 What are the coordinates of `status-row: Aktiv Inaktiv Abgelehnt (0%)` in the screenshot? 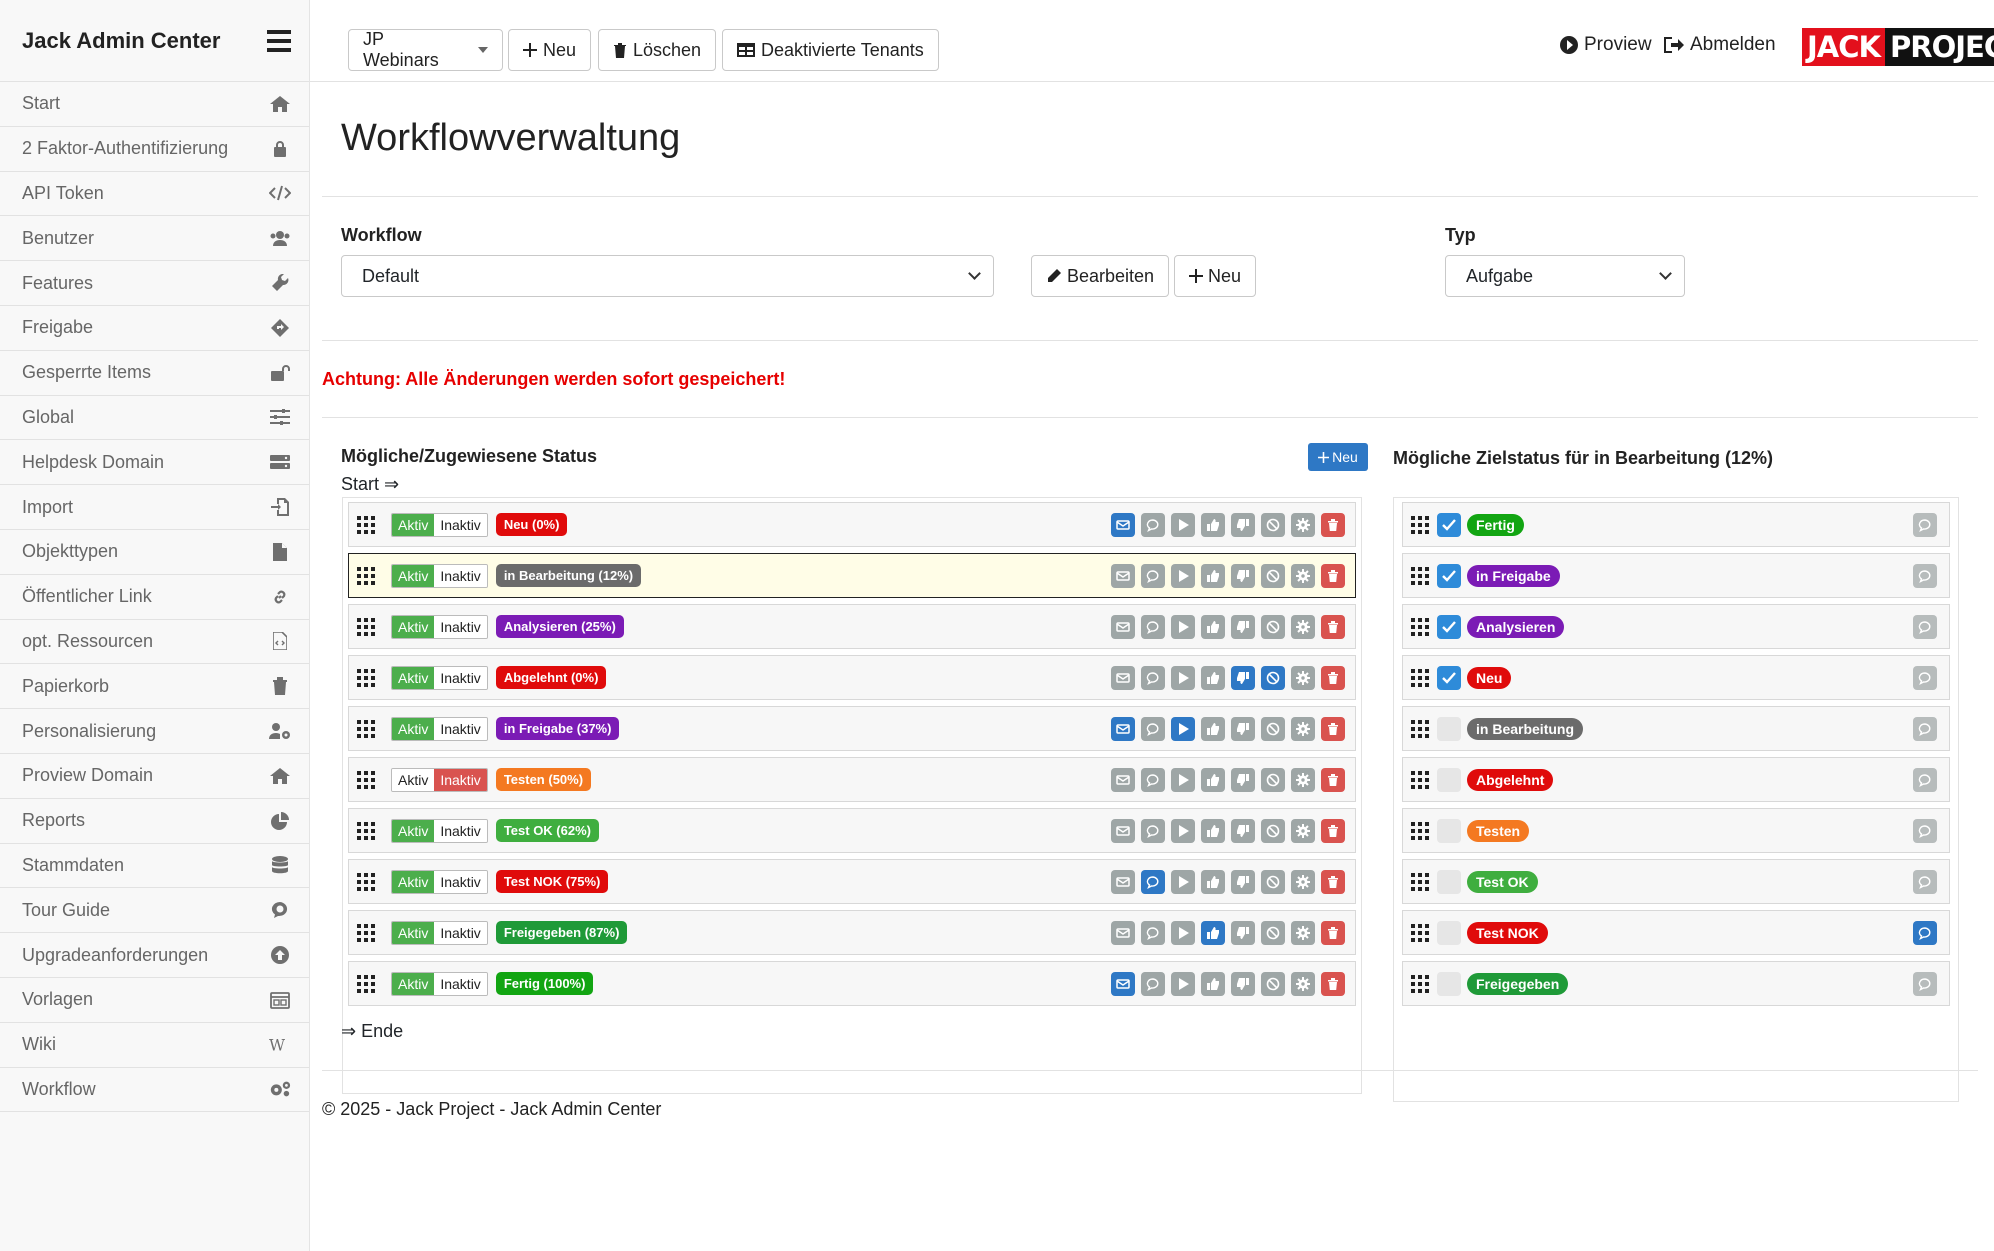 It's located at (852, 677).